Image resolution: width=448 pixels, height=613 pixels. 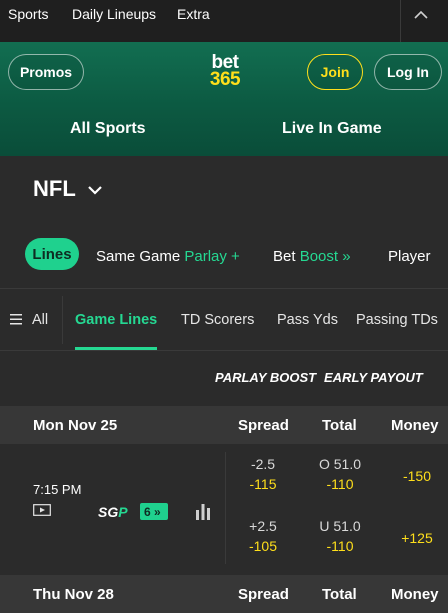 I want to click on game-divider, so click(x=225, y=508).